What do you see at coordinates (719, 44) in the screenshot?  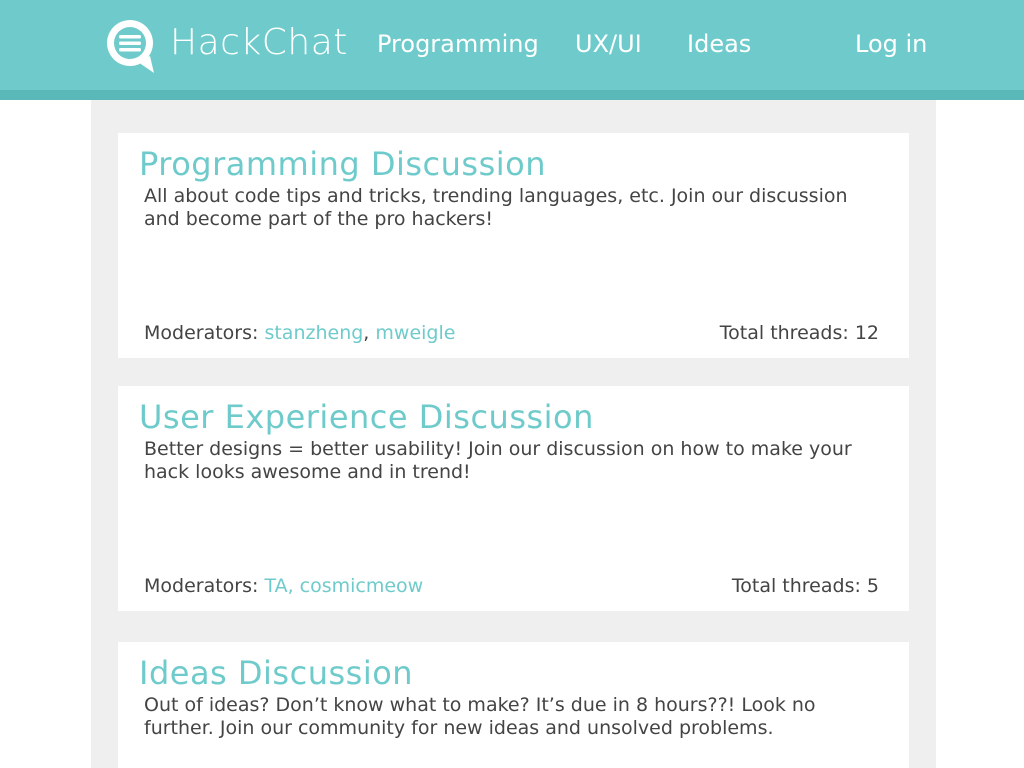 I see `nav-link-ideas: Ideas` at bounding box center [719, 44].